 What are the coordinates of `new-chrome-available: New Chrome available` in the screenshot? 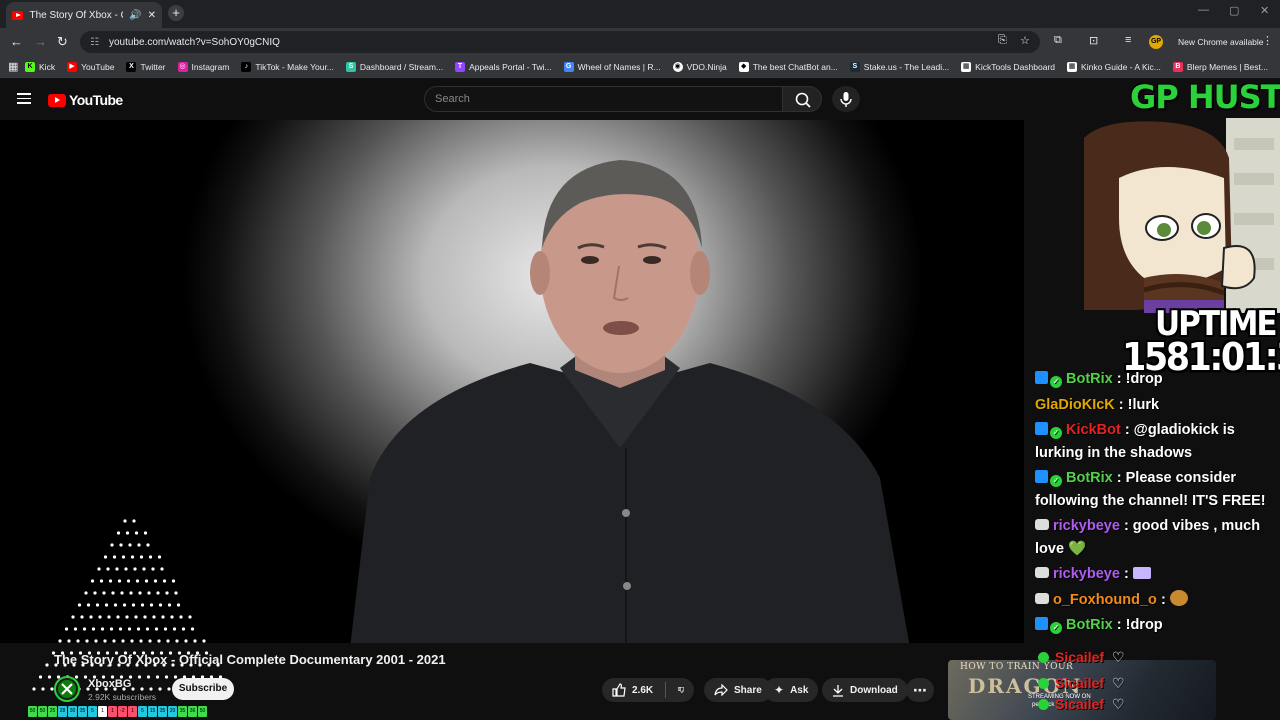 It's located at (1221, 42).